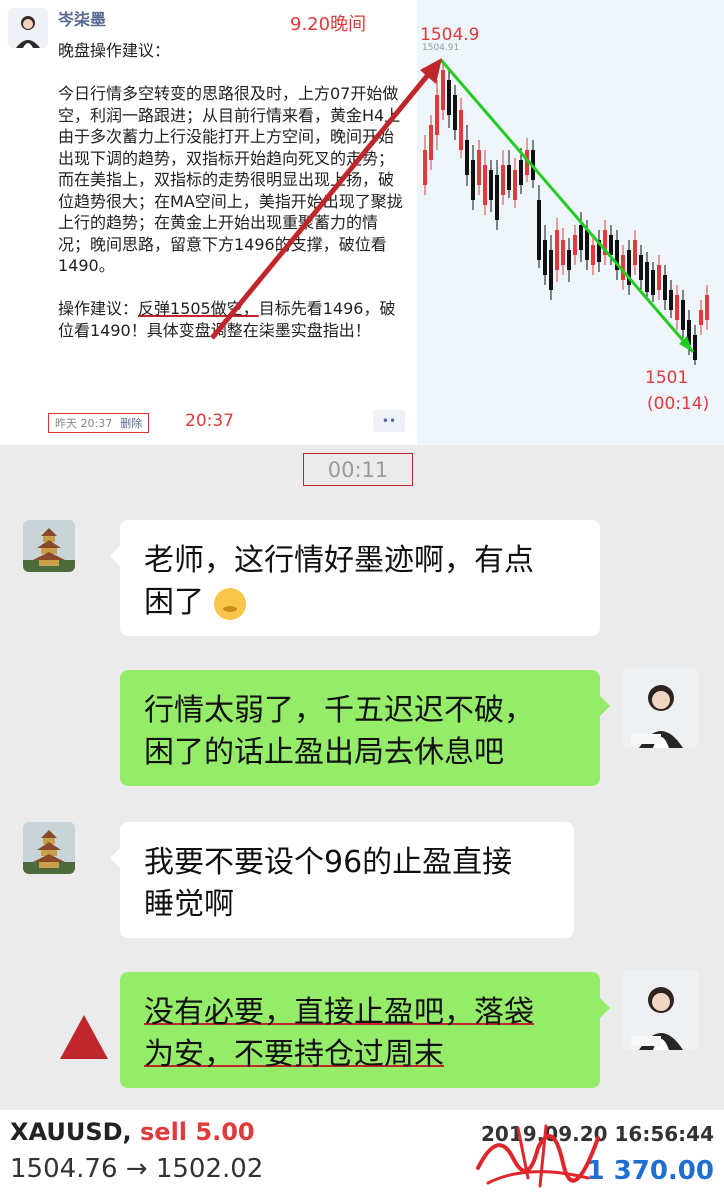 The image size is (724, 1195). What do you see at coordinates (198, 308) in the screenshot?
I see `post-key-advice: 反弹1505做空，` at bounding box center [198, 308].